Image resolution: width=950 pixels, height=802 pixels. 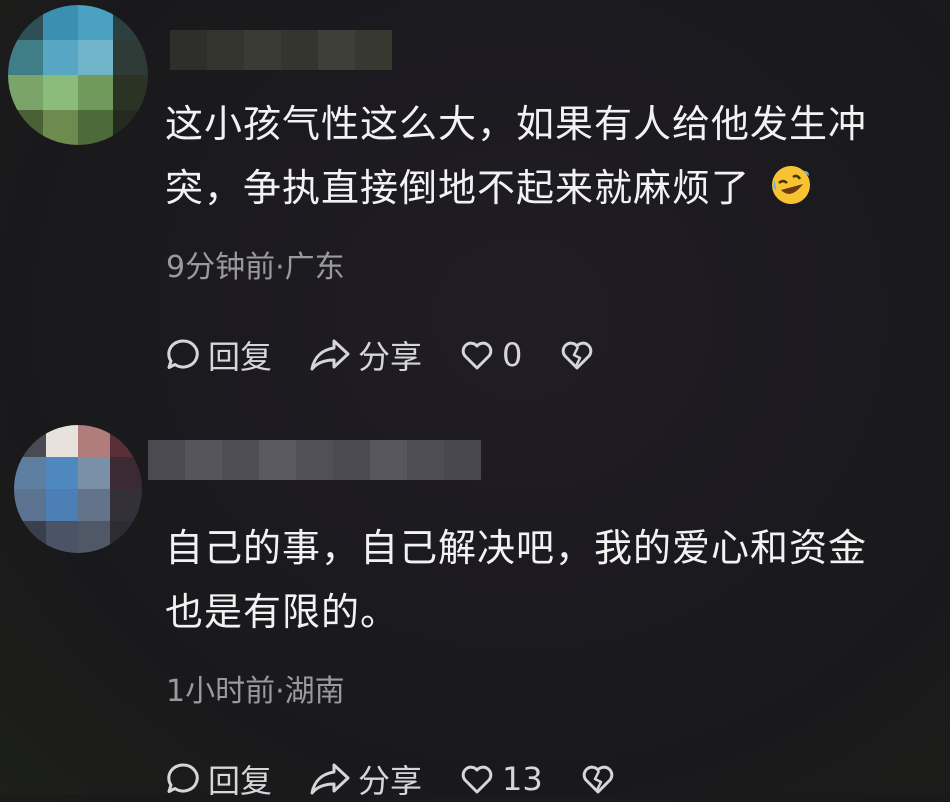 What do you see at coordinates (240, 781) in the screenshot?
I see `reply-label: 回复` at bounding box center [240, 781].